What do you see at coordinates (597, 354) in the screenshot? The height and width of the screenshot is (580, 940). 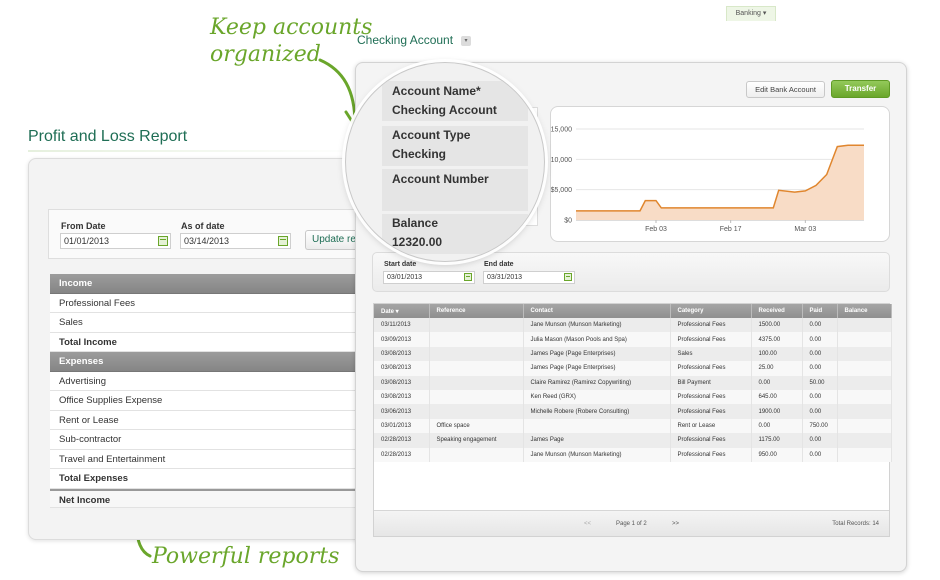 I see `table-cell: James Page (Page Enterprises)` at bounding box center [597, 354].